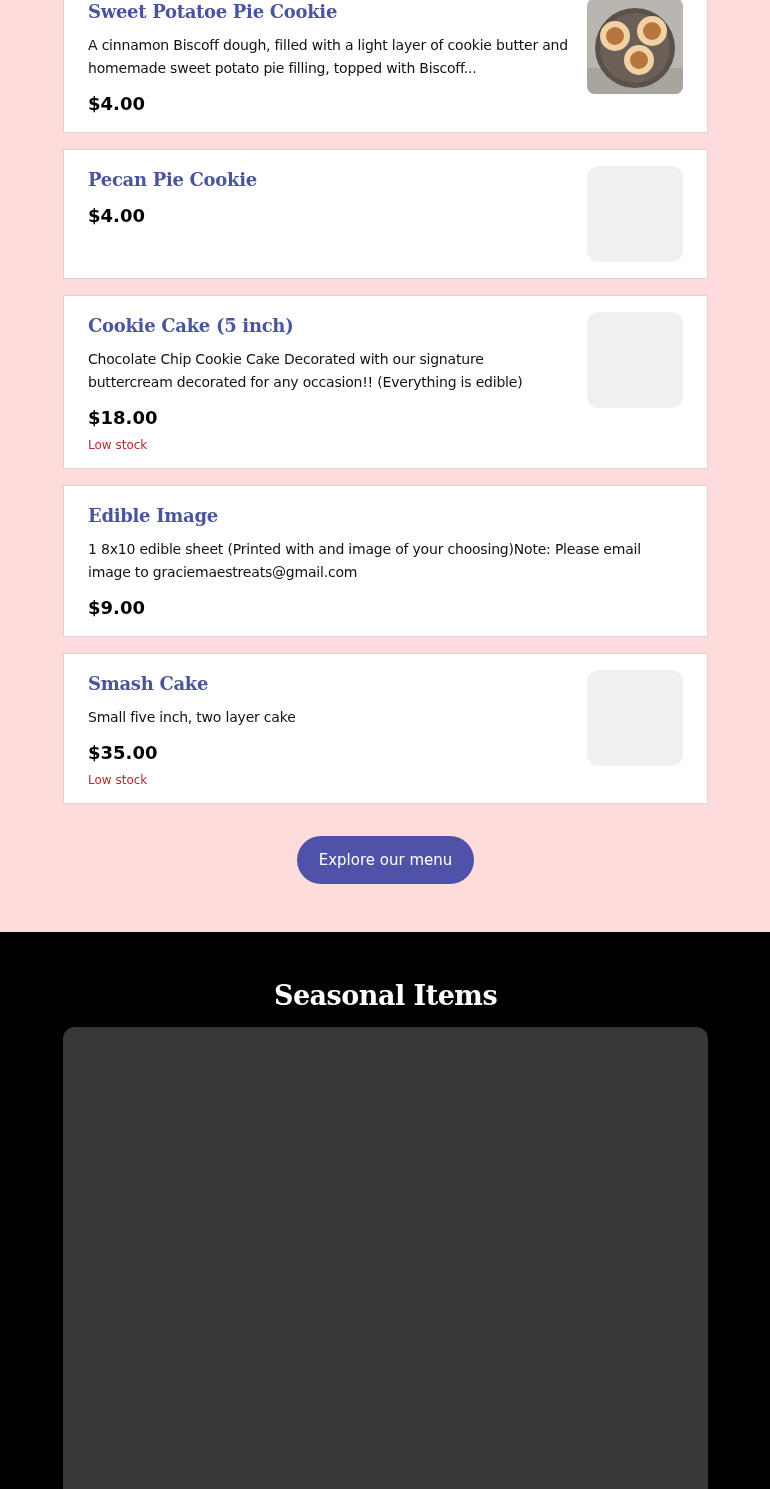 The height and width of the screenshot is (1489, 770). Describe the element at coordinates (149, 684) in the screenshot. I see `item-title: Smash Cake` at that location.